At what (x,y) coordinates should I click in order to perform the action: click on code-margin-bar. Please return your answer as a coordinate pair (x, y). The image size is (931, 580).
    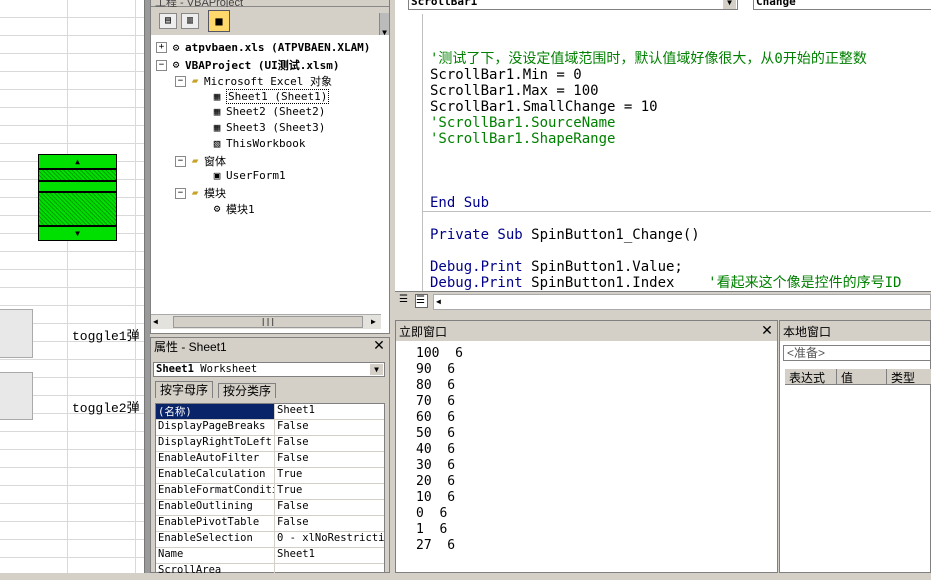
    Looking at the image, I should click on (409, 152).